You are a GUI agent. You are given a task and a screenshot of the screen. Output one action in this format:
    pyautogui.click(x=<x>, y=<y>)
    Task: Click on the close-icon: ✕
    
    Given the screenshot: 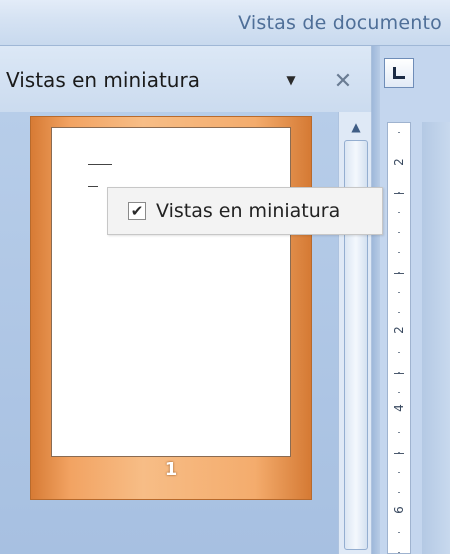 What is the action you would take?
    pyautogui.click(x=343, y=81)
    